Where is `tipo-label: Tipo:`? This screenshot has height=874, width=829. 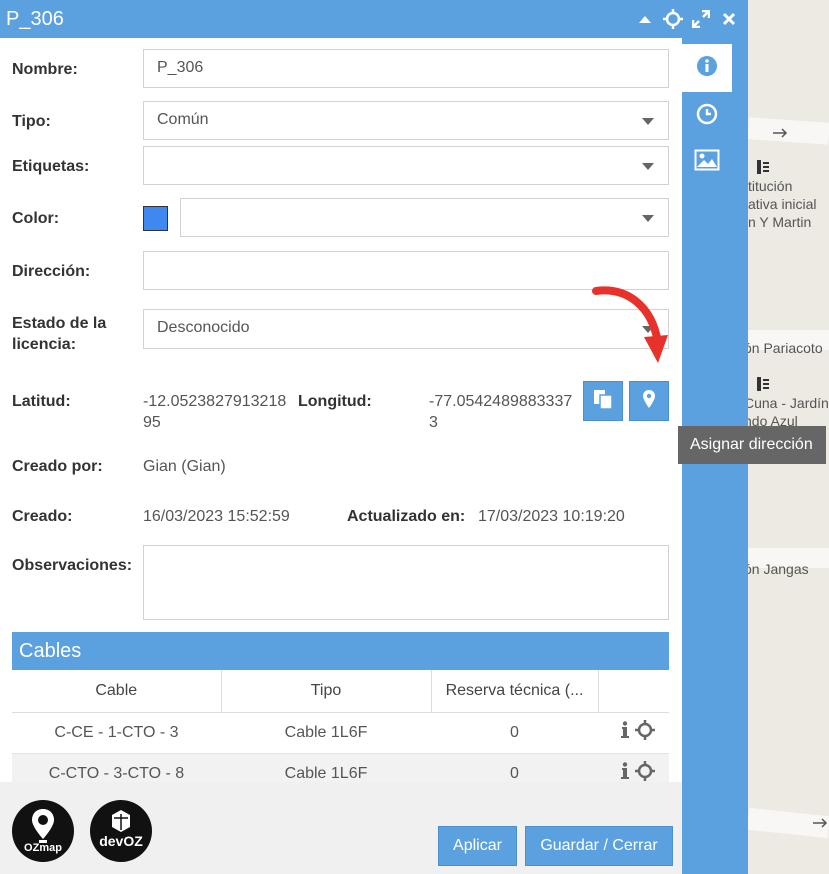
tipo-label: Tipo: is located at coordinates (31, 121).